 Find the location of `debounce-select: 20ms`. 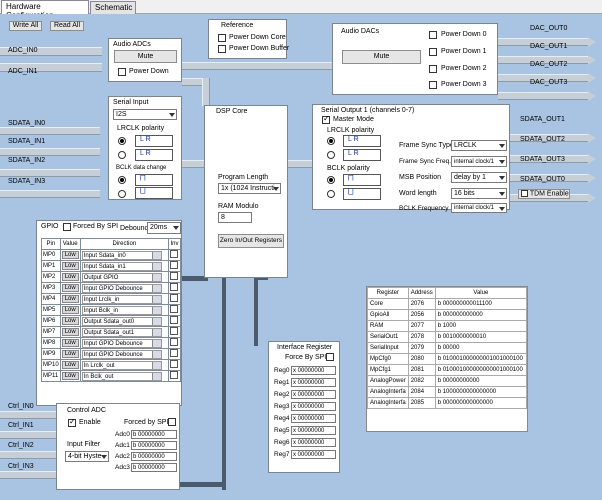

debounce-select: 20ms is located at coordinates (164, 228).